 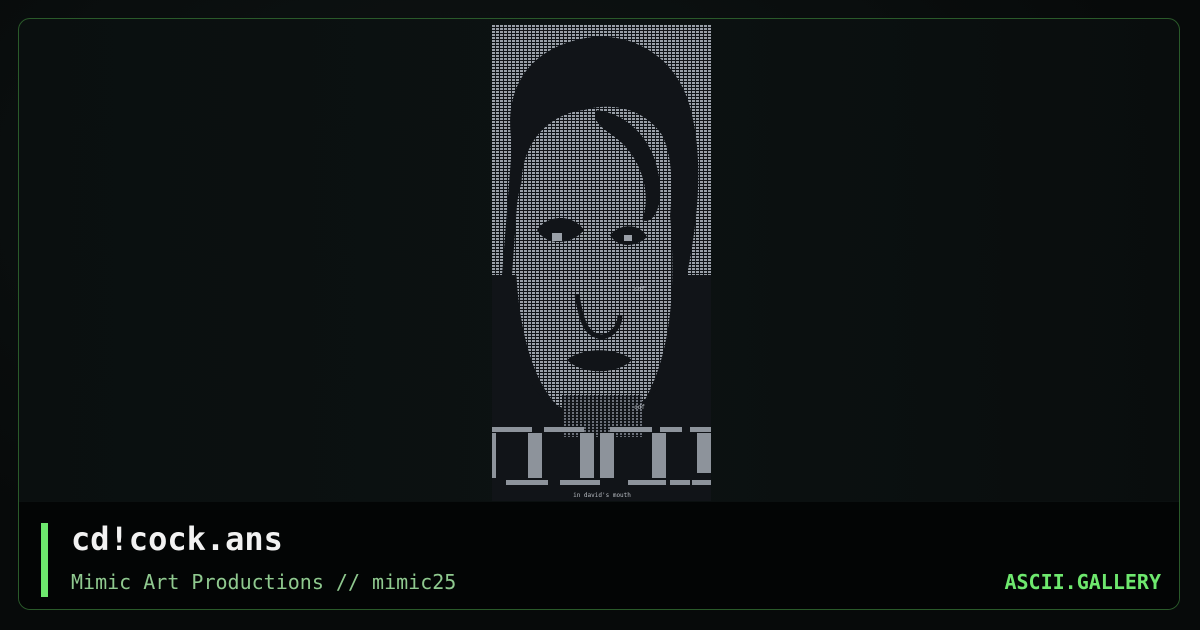 I want to click on ascii-artwork: cdf cdf in david's mouth, so click(x=601, y=263).